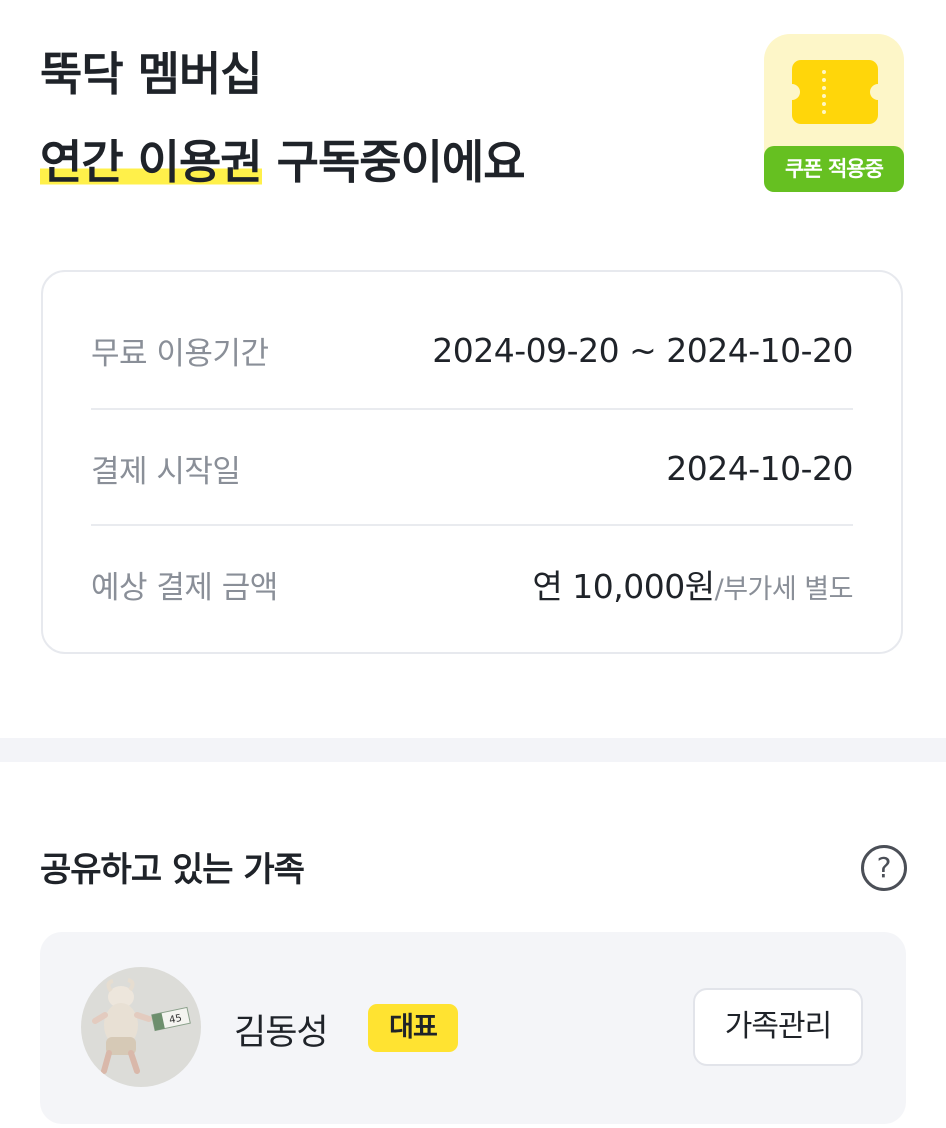 Image resolution: width=946 pixels, height=1128 pixels. I want to click on ticket-icon, so click(835, 92).